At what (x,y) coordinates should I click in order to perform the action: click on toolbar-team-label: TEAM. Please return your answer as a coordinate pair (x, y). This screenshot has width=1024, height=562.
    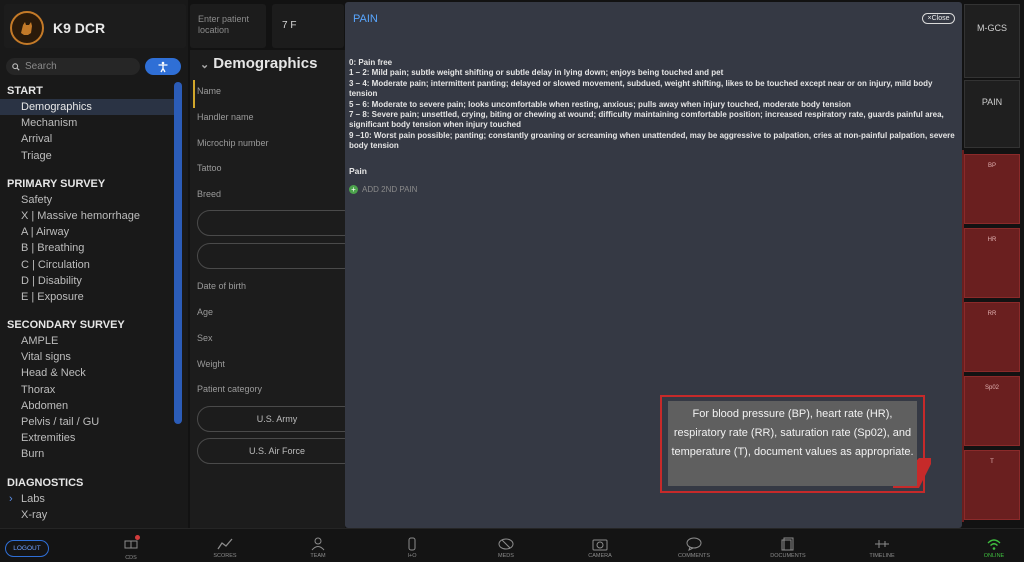
    Looking at the image, I should click on (318, 556).